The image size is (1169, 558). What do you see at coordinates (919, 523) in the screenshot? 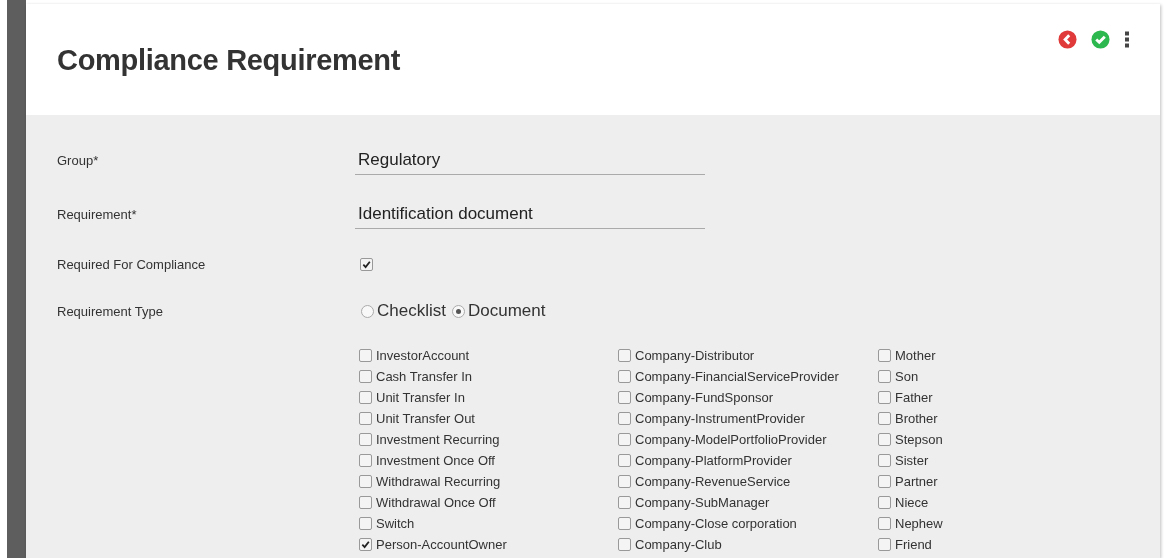
I see `checkbox-label: Nephew` at bounding box center [919, 523].